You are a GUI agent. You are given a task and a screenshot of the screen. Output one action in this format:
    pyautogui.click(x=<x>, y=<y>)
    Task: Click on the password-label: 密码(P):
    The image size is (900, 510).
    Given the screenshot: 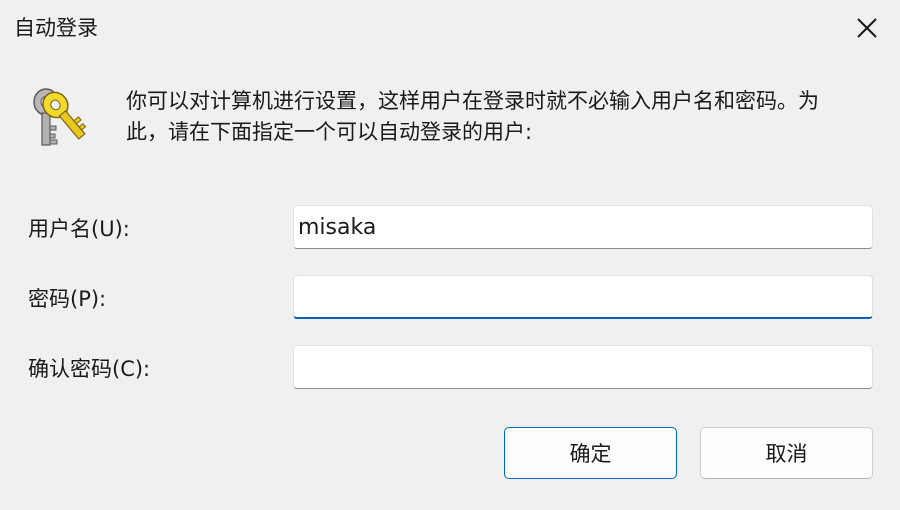 What is the action you would take?
    pyautogui.click(x=67, y=299)
    